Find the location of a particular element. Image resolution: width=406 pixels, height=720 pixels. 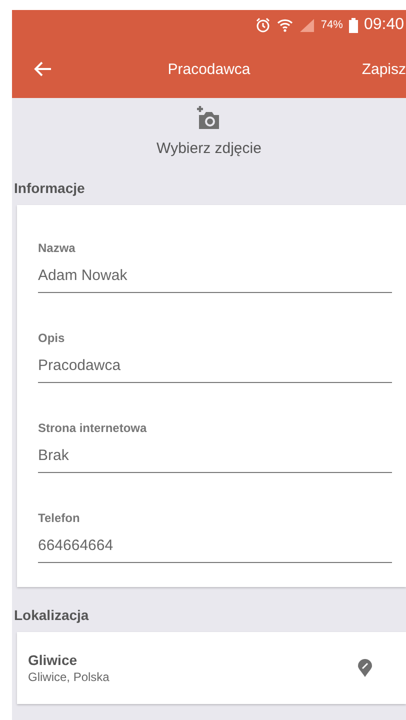

location-name: Gliwice is located at coordinates (53, 660).